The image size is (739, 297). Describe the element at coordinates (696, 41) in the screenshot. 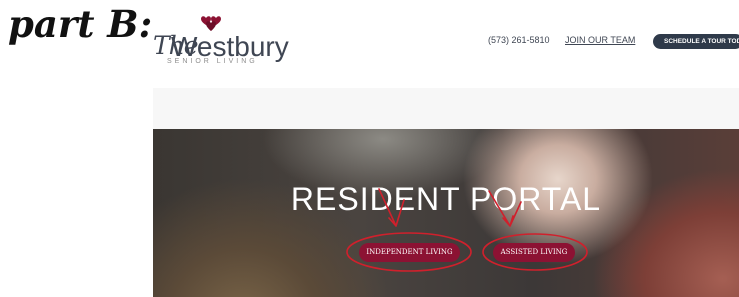

I see `schedule-tour-button: SCHEDULE A TOUR TODAY` at that location.